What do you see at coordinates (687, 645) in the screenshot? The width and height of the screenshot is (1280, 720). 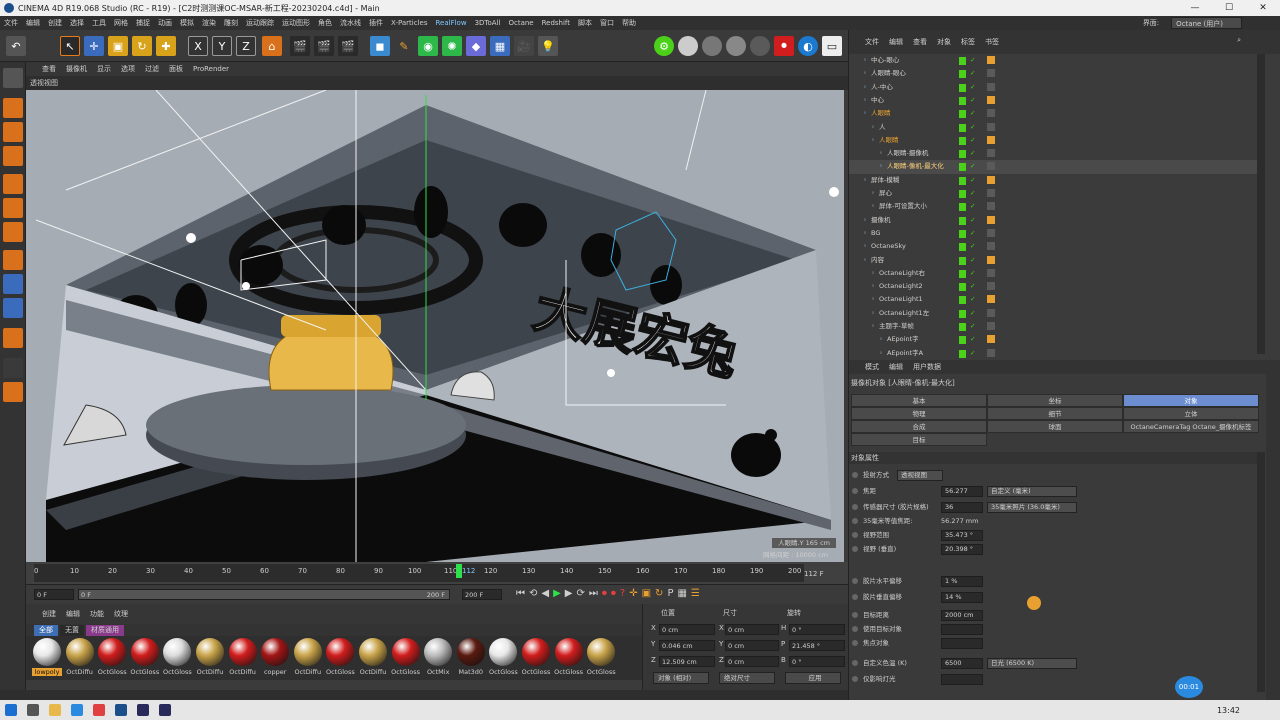 I see `position-y-field: 0.046 cm` at bounding box center [687, 645].